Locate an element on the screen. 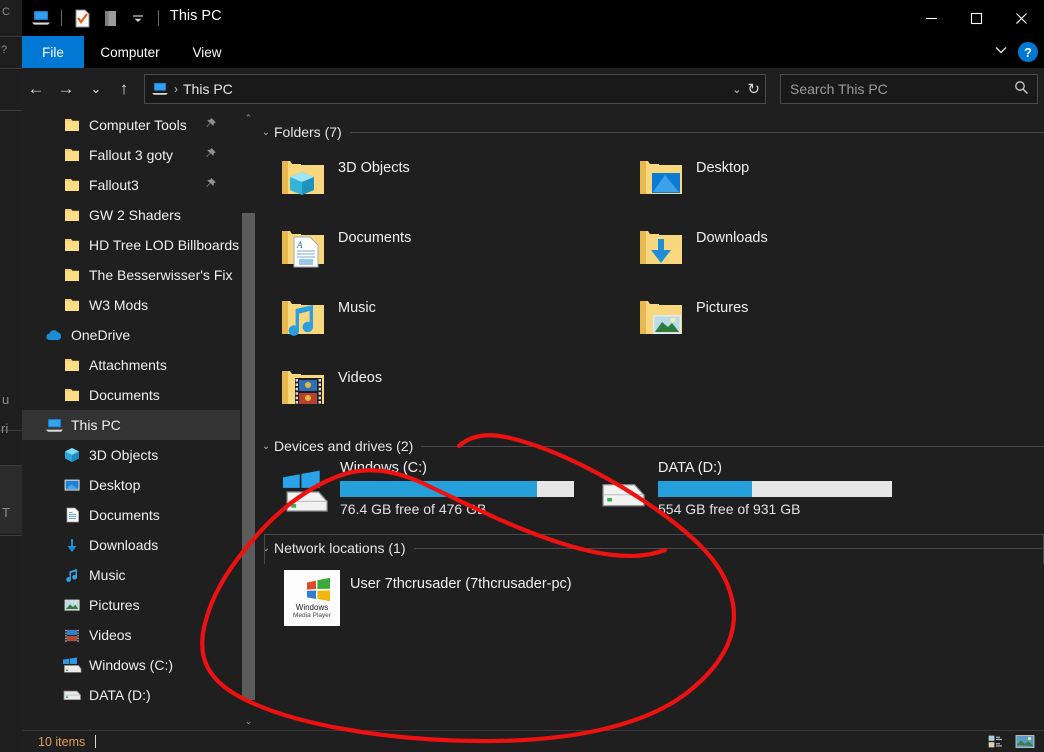 Image resolution: width=1044 pixels, height=752 pixels. address-dropdown-icon: ⌄ is located at coordinates (736, 89).